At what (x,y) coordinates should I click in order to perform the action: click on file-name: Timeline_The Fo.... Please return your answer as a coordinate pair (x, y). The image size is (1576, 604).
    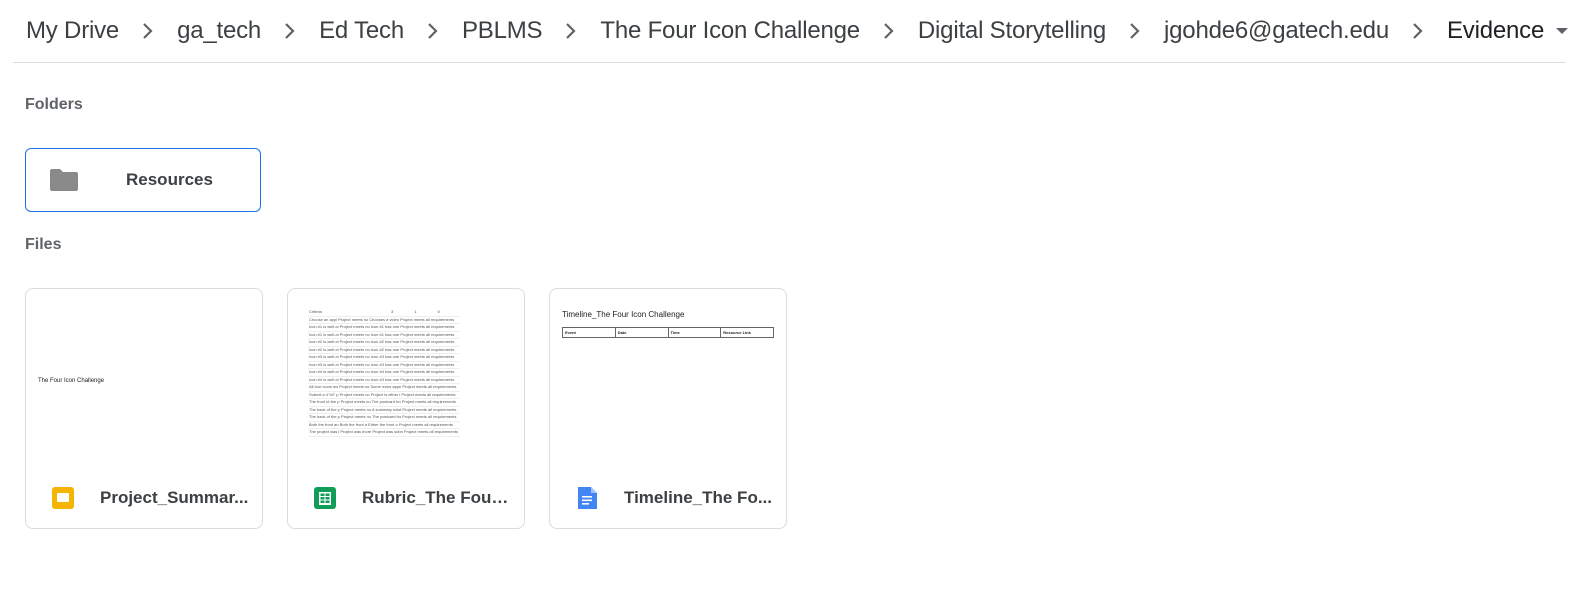
    Looking at the image, I should click on (698, 497).